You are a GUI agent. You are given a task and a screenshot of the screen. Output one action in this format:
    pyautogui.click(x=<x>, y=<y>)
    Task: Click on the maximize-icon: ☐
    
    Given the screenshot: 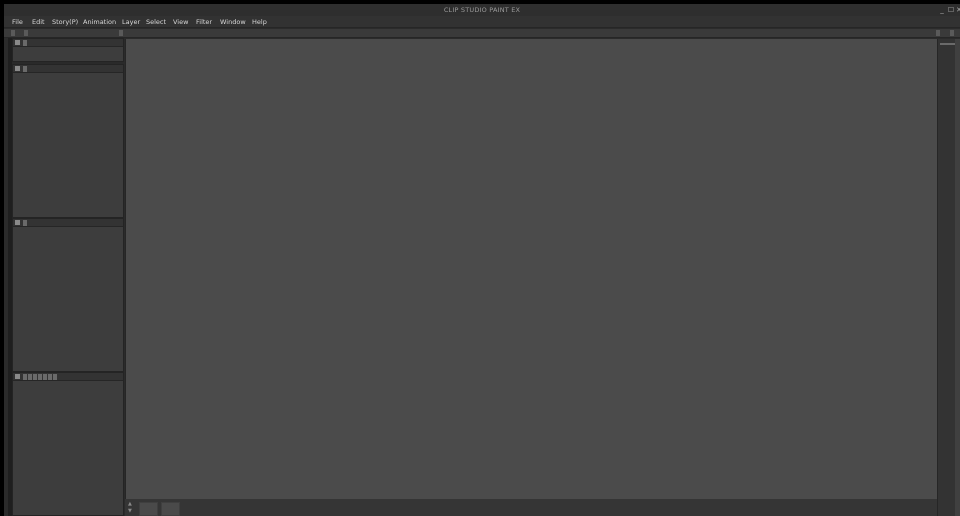 What is the action you would take?
    pyautogui.click(x=951, y=10)
    